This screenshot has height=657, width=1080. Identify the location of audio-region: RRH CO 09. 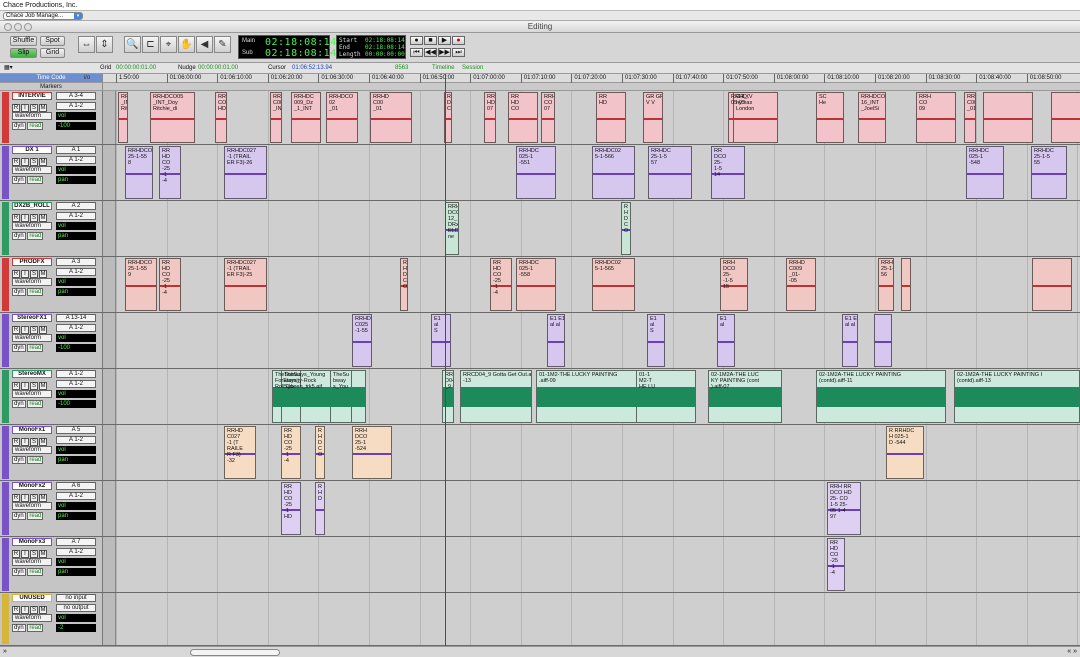
(936, 117).